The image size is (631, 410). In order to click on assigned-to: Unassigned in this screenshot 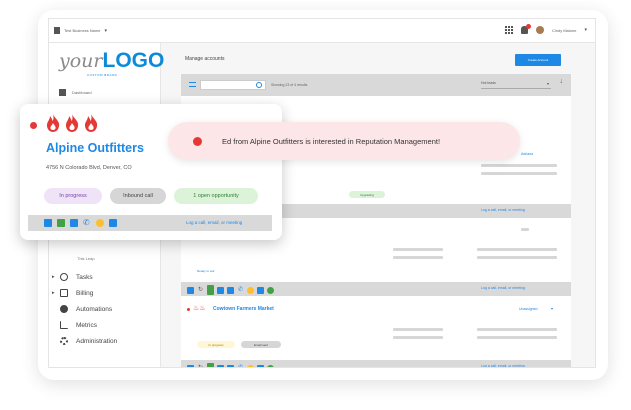, I will do `click(528, 309)`.